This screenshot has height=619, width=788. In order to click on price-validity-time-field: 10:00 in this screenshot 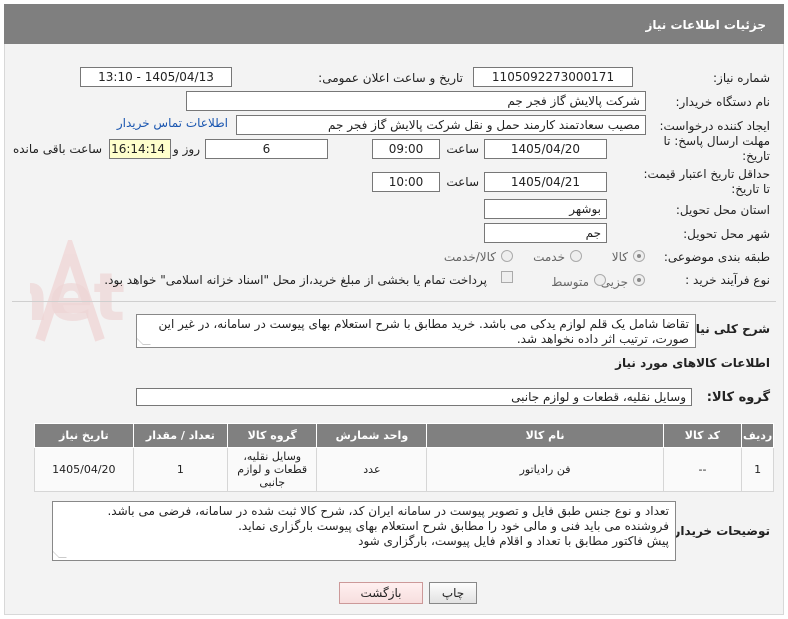, I will do `click(406, 182)`.